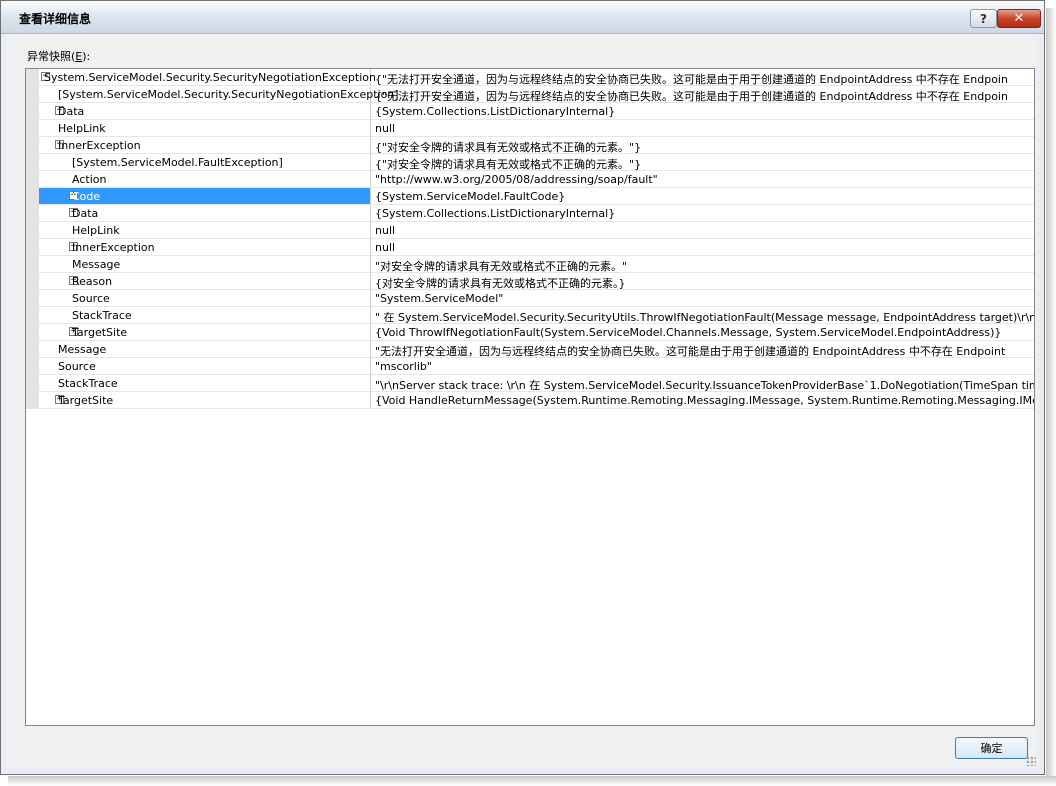 Image resolution: width=1056 pixels, height=786 pixels. Describe the element at coordinates (702, 298) in the screenshot. I see `property-value-cell: "System.ServiceModel"` at that location.